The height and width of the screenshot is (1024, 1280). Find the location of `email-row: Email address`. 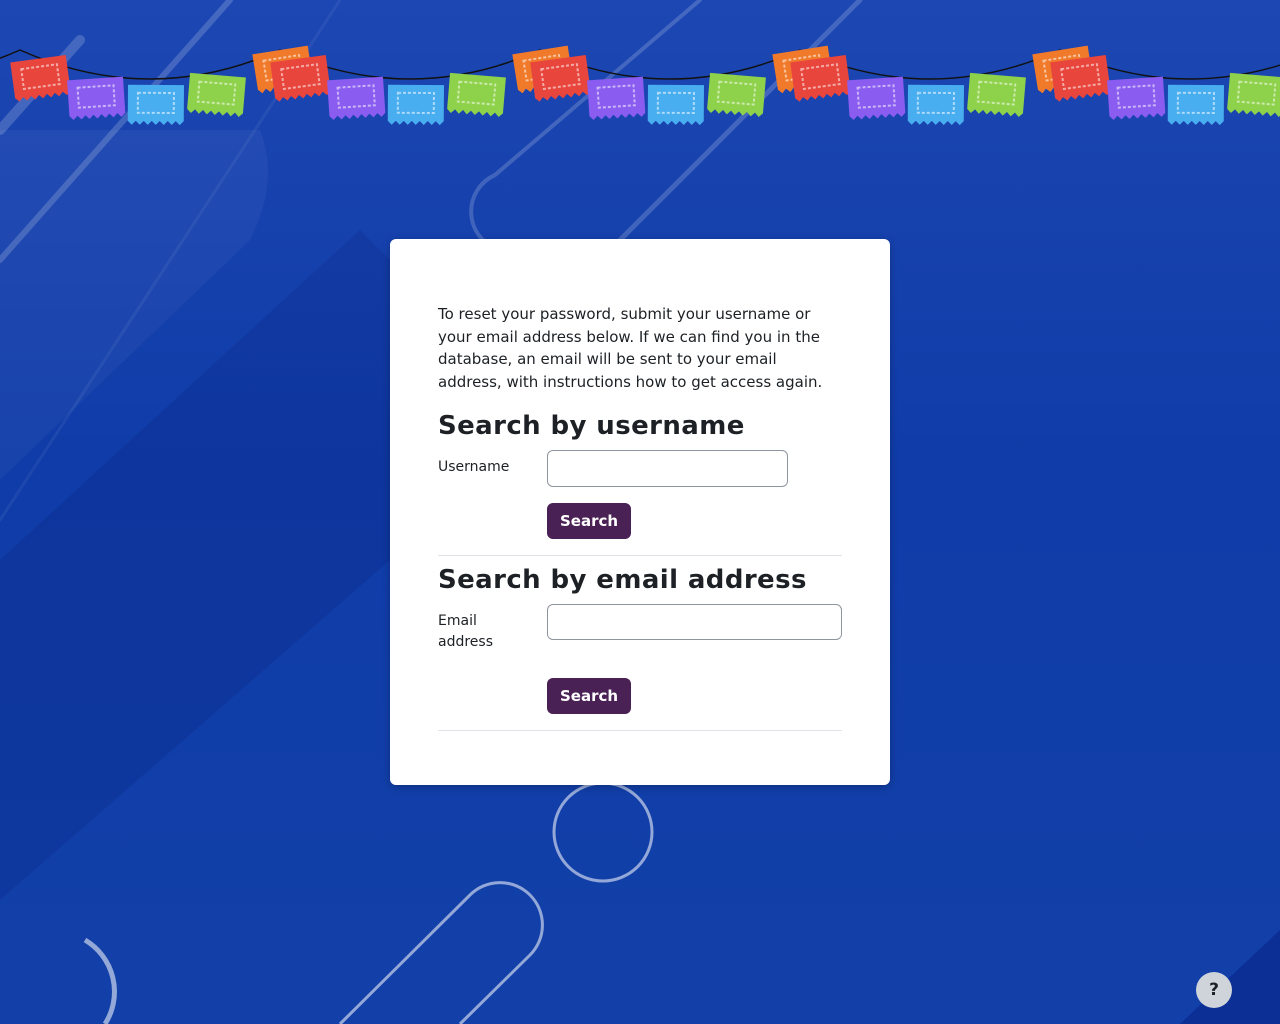

email-row: Email address is located at coordinates (640, 628).